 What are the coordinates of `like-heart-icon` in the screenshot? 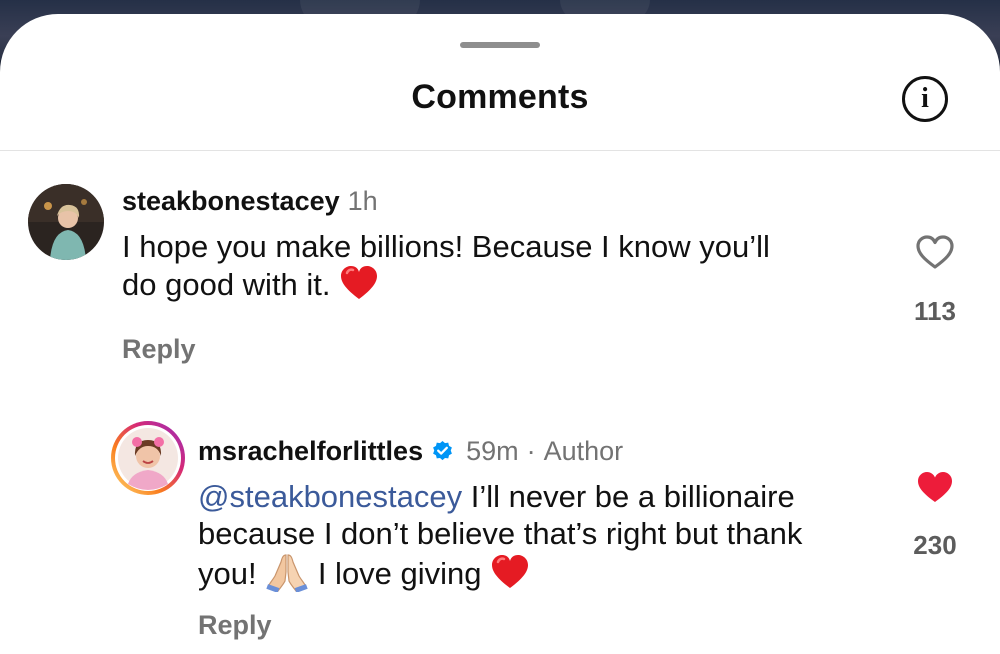 It's located at (935, 254).